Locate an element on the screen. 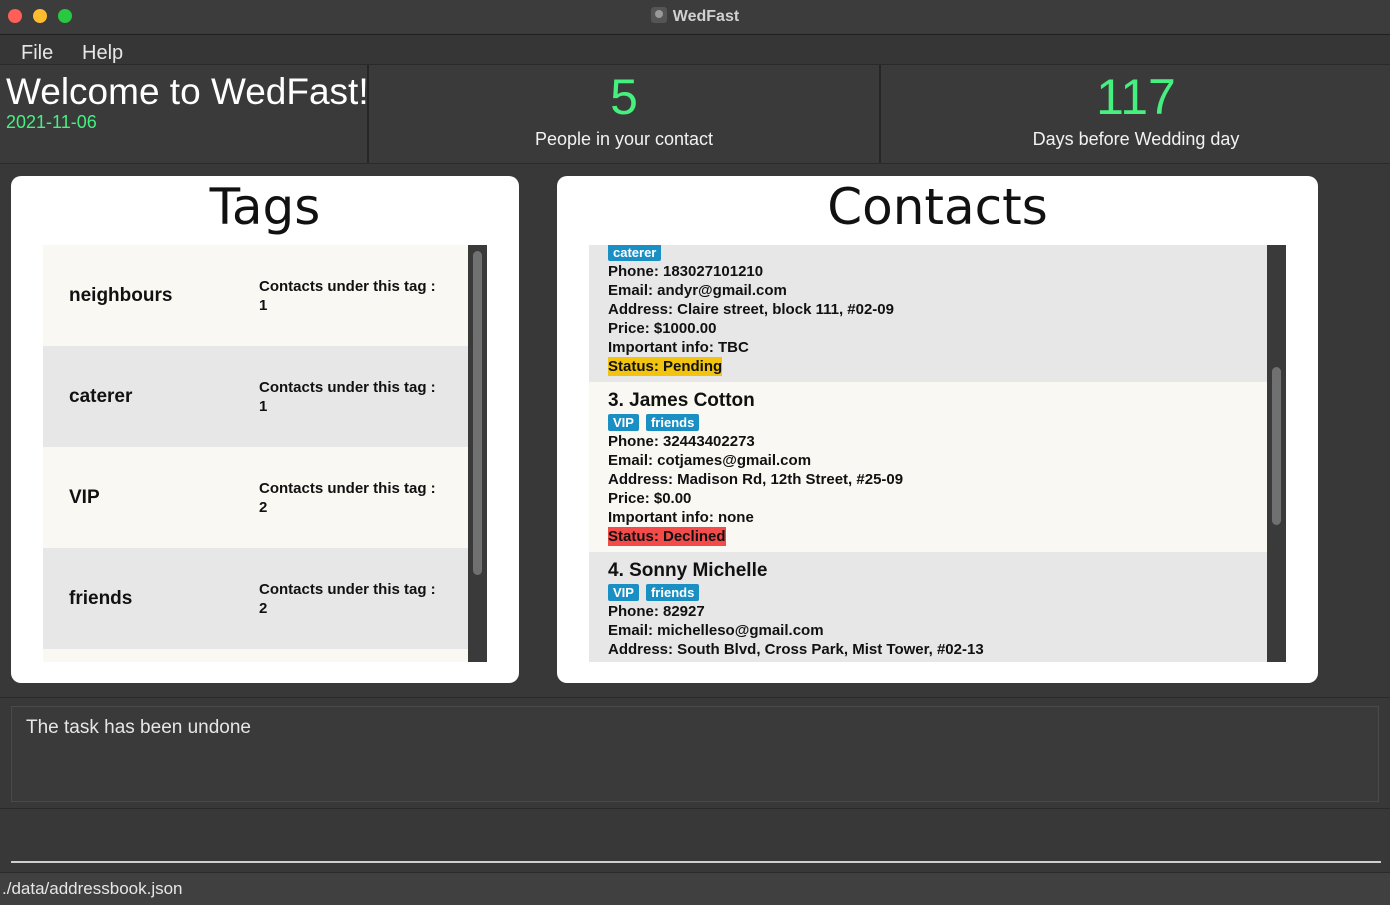 The image size is (1390, 905). tags-panel-title: Tags is located at coordinates (265, 207).